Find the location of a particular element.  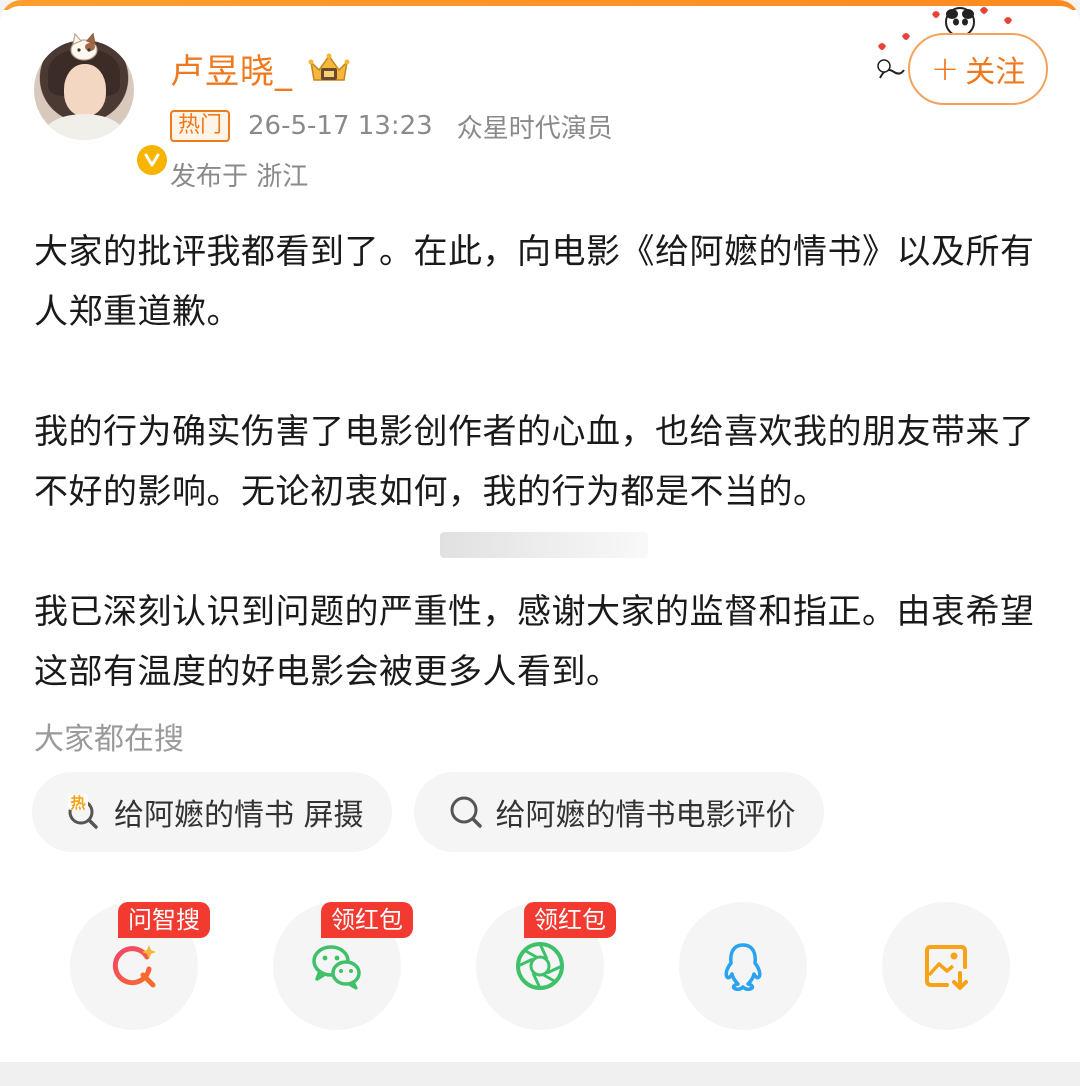

cat-sticker-icon is located at coordinates (84, 46).